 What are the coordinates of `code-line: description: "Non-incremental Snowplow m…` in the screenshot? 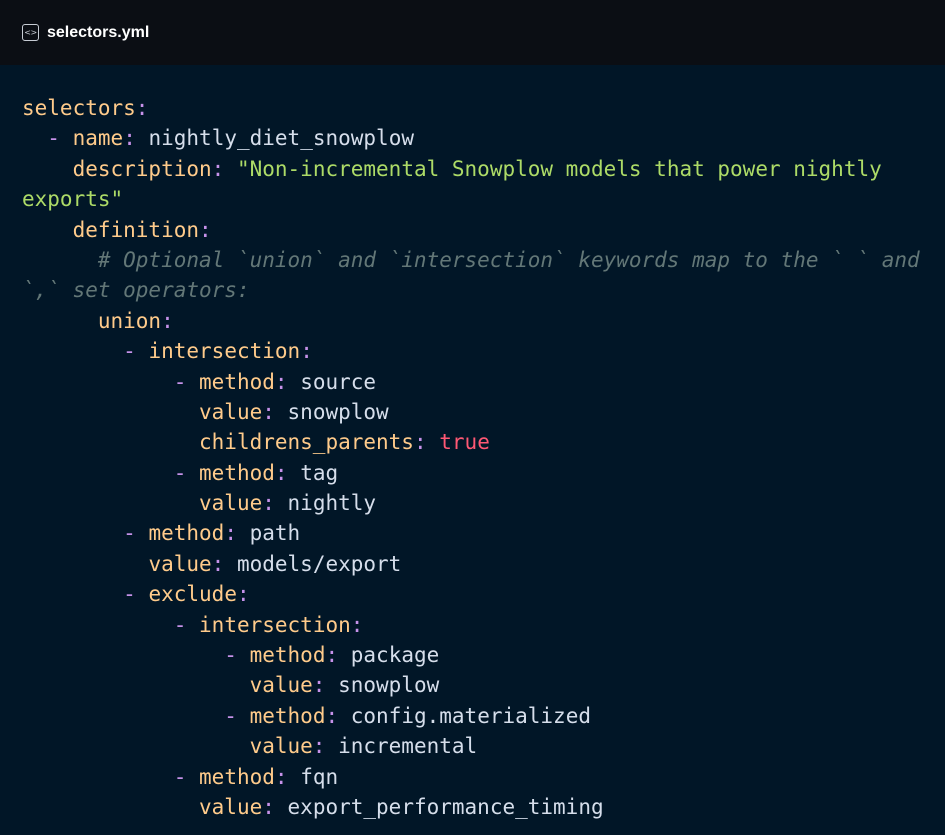 It's located at (483, 169).